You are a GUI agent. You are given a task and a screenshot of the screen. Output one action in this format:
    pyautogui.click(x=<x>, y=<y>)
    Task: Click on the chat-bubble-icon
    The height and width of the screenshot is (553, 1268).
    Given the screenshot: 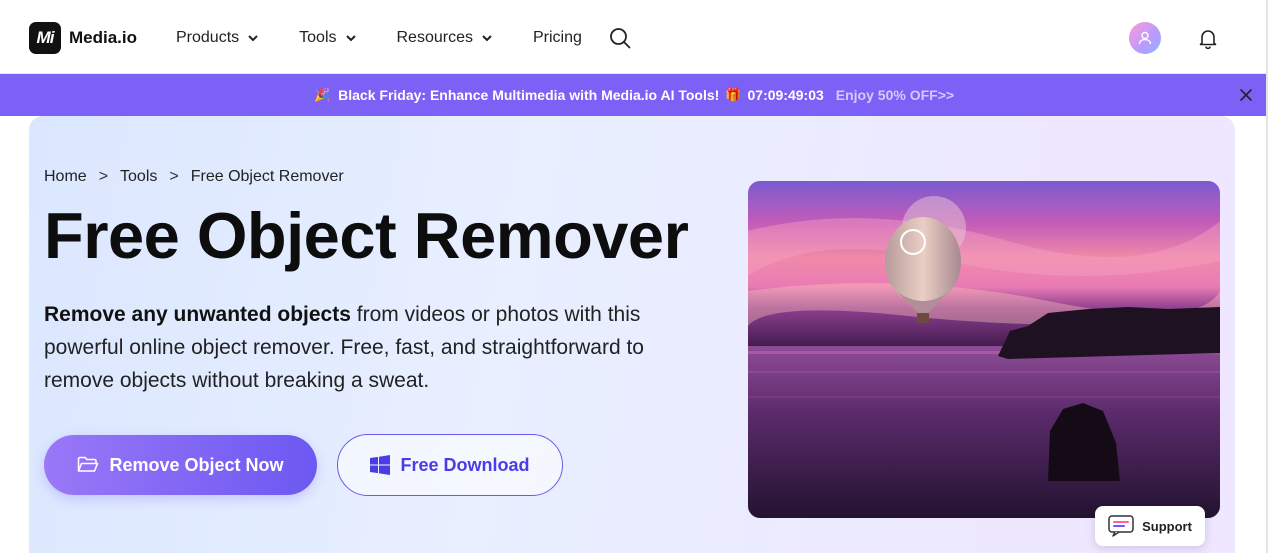 What is the action you would take?
    pyautogui.click(x=1121, y=526)
    